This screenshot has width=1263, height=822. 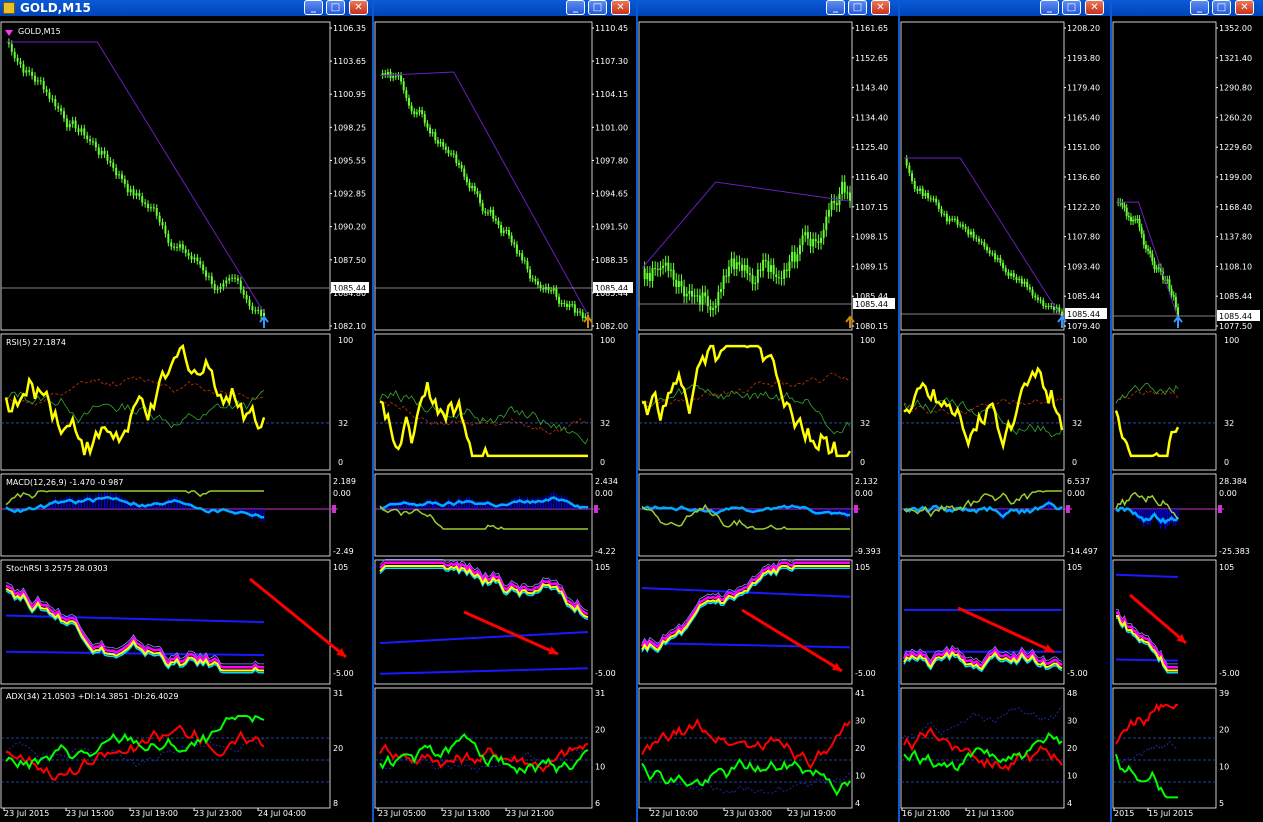 I want to click on rsi-indicator-label: RSI(5) 27.1874, so click(x=36, y=342).